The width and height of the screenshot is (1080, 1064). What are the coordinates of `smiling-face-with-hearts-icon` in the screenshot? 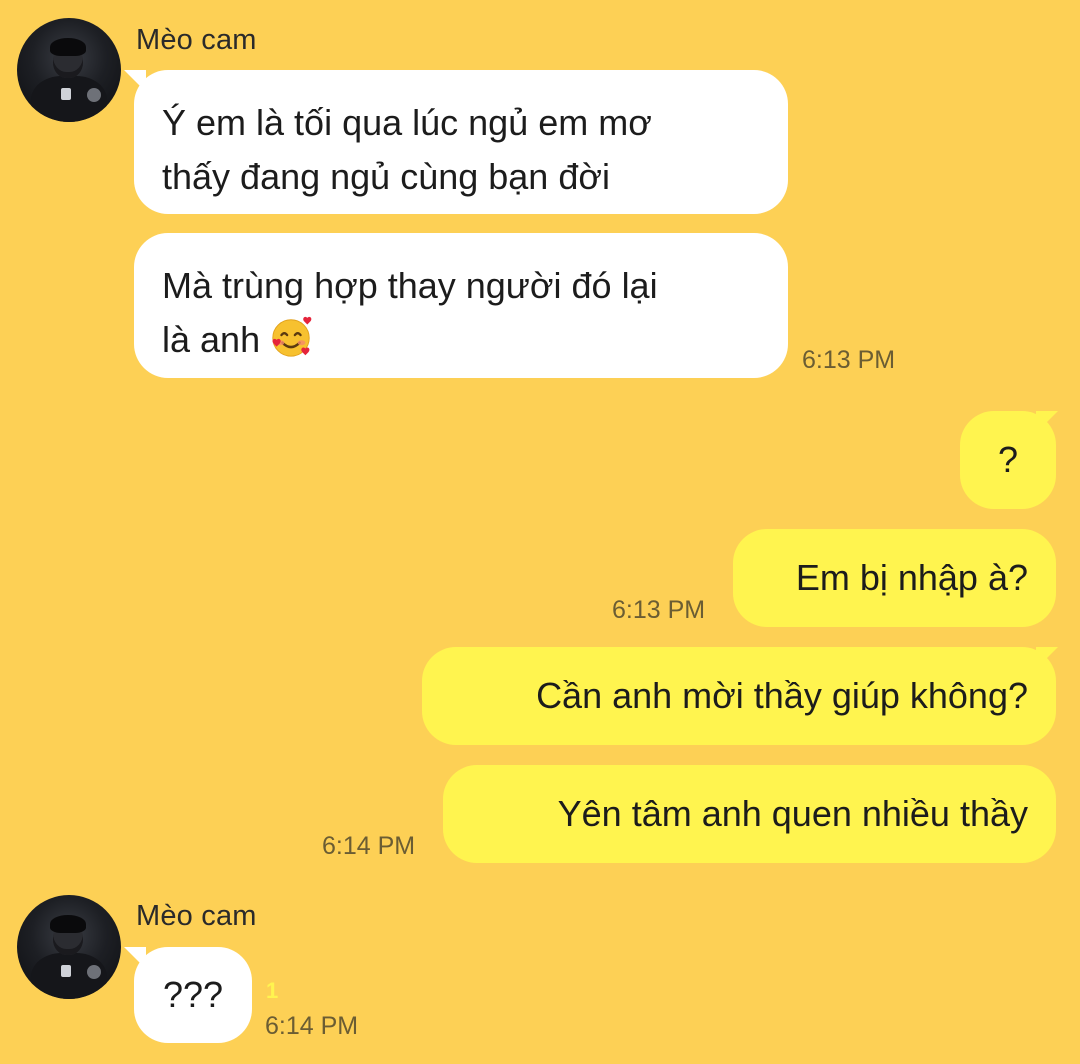 It's located at (292, 336).